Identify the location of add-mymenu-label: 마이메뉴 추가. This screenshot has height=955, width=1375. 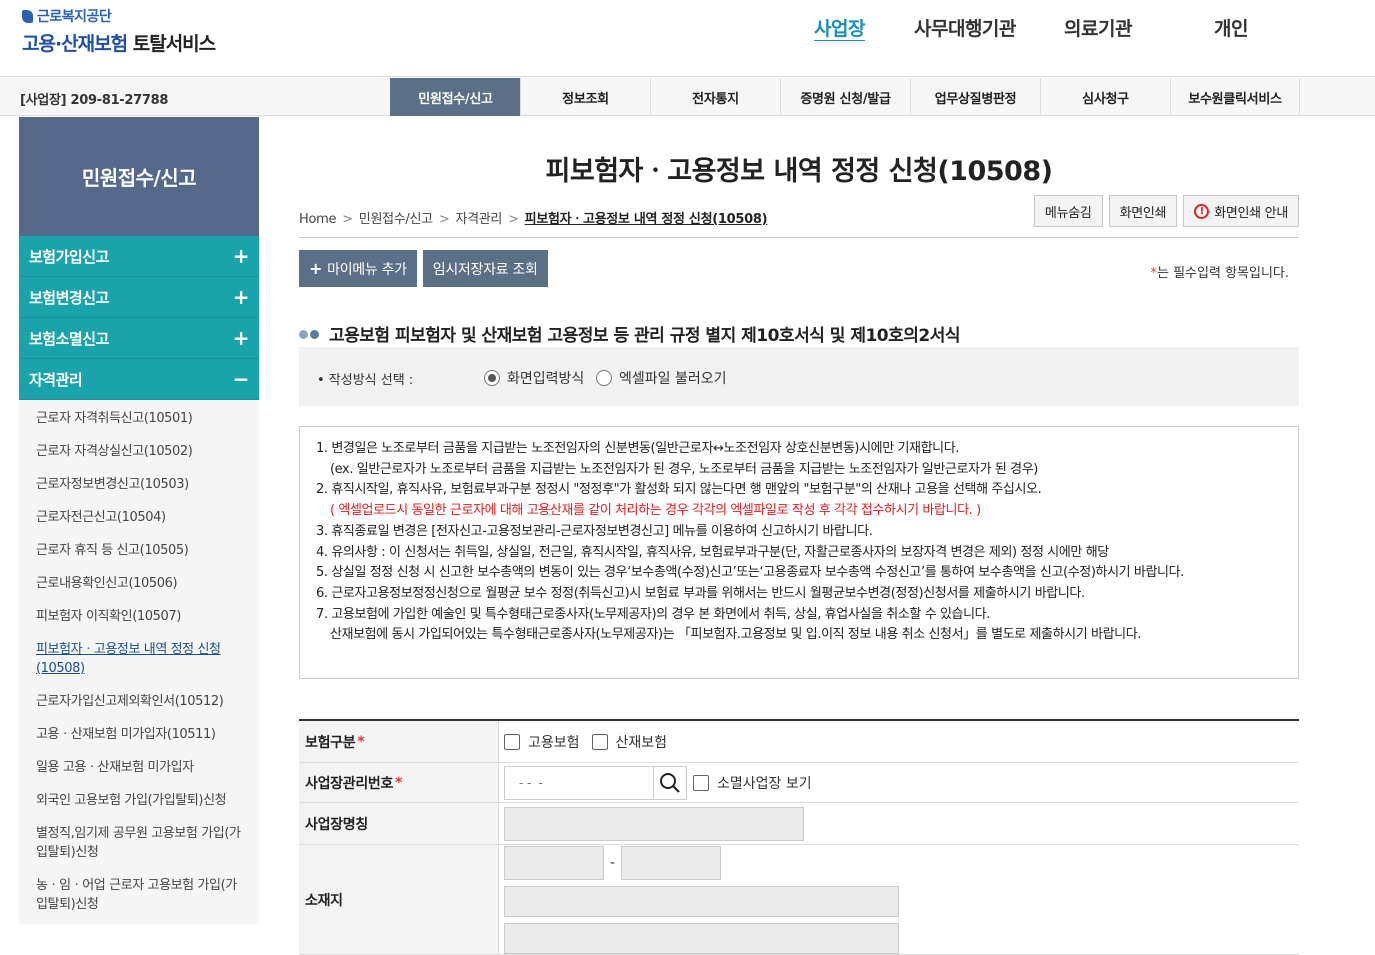
(367, 269).